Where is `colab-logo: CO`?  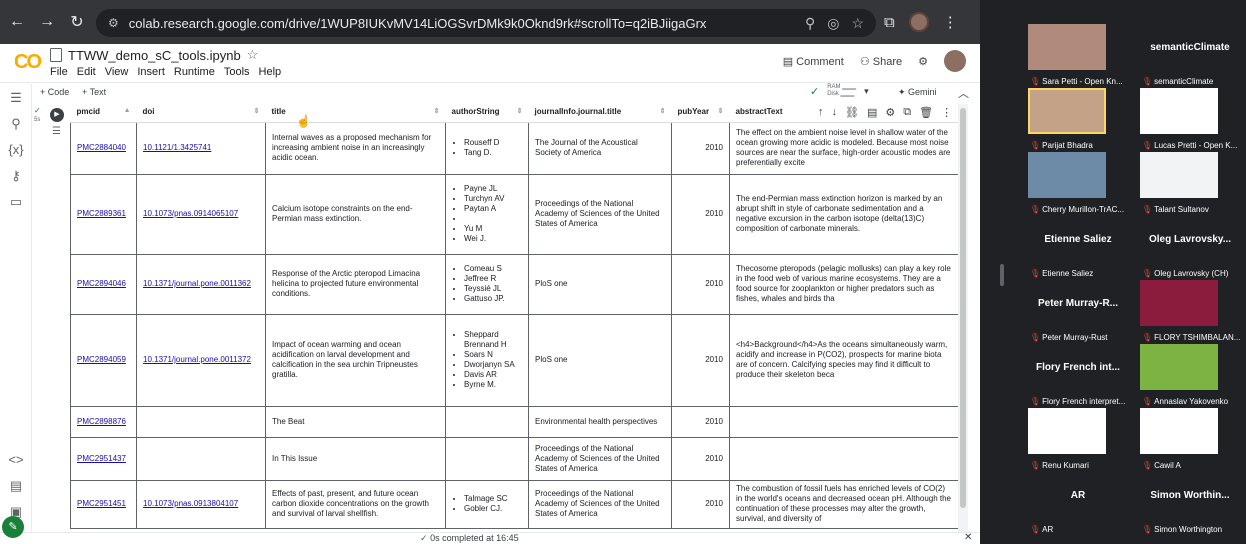 colab-logo: CO is located at coordinates (28, 62).